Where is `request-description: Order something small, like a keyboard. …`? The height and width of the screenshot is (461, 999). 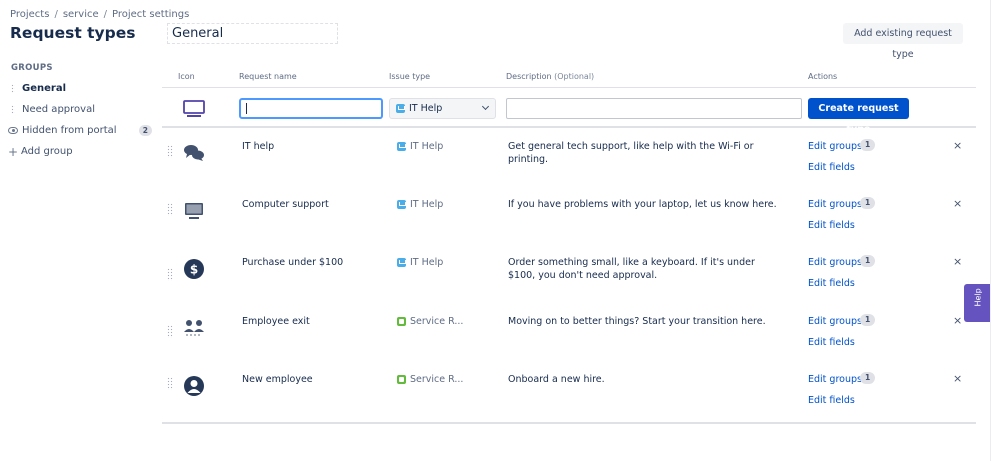
request-description: Order something small, like a keyboard. … is located at coordinates (631, 269).